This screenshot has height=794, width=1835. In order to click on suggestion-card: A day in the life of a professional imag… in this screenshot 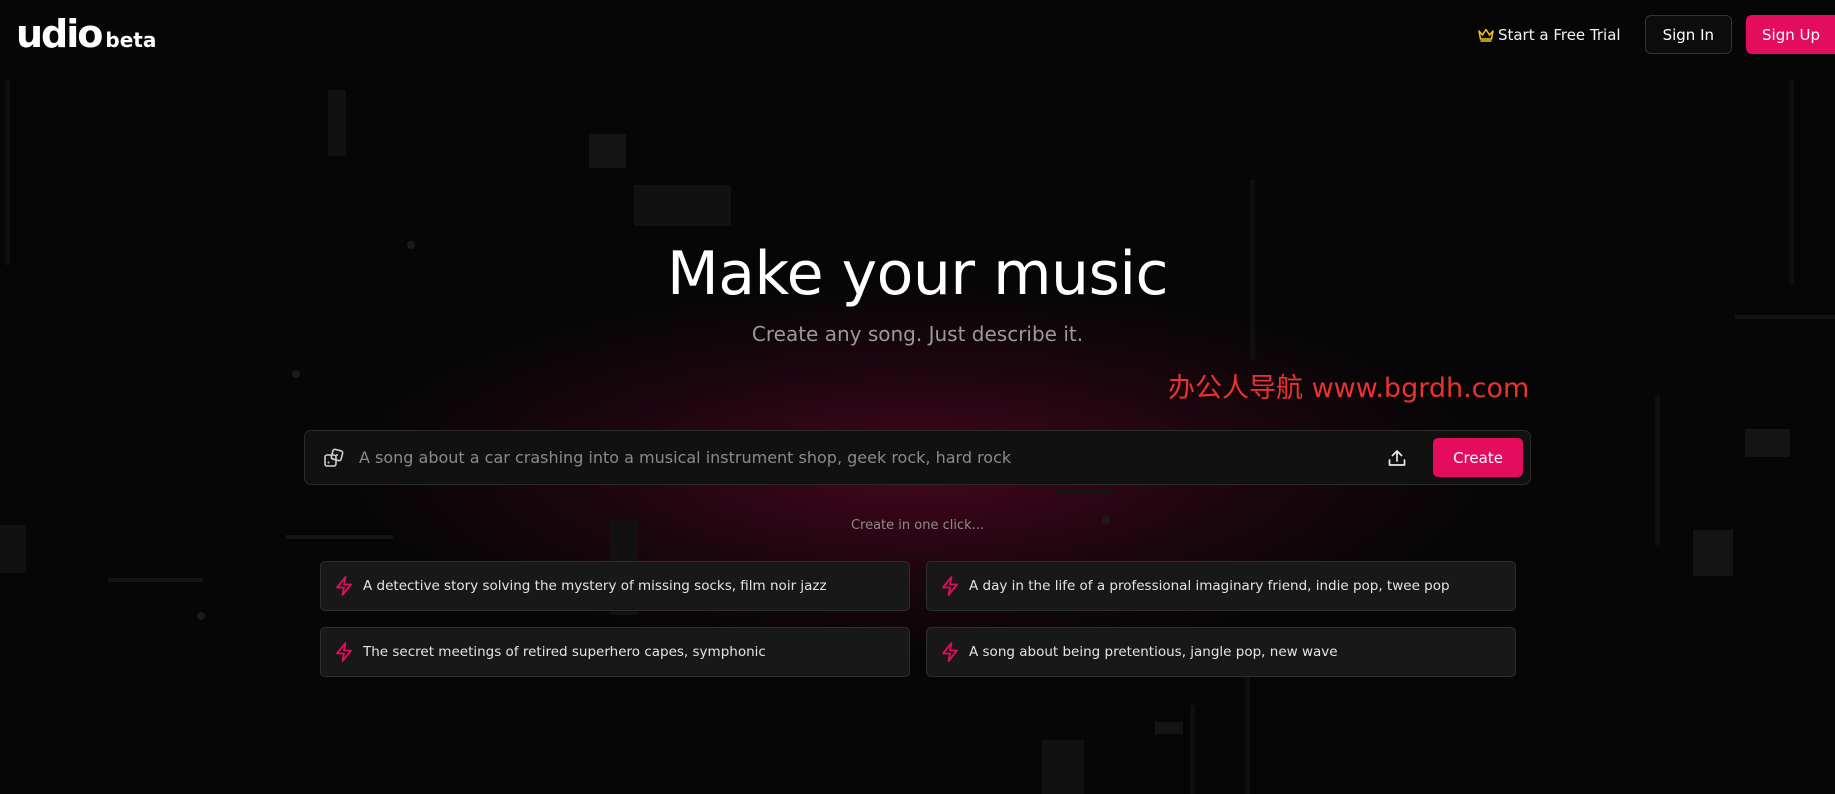, I will do `click(1221, 586)`.